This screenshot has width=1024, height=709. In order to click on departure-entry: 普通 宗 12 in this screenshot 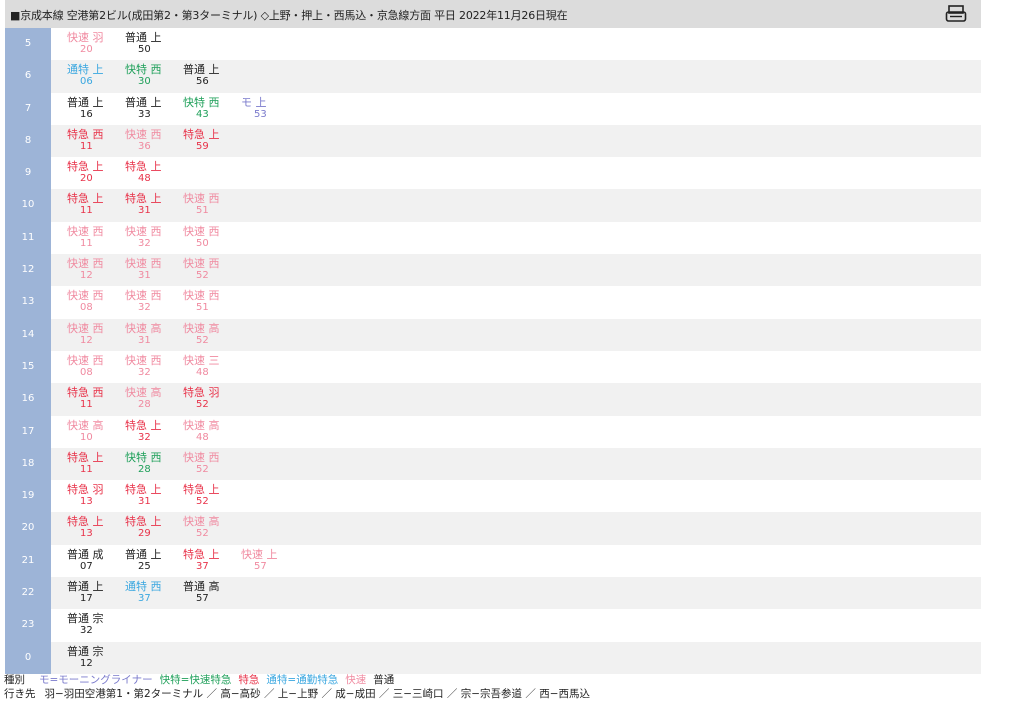, I will do `click(92, 657)`.